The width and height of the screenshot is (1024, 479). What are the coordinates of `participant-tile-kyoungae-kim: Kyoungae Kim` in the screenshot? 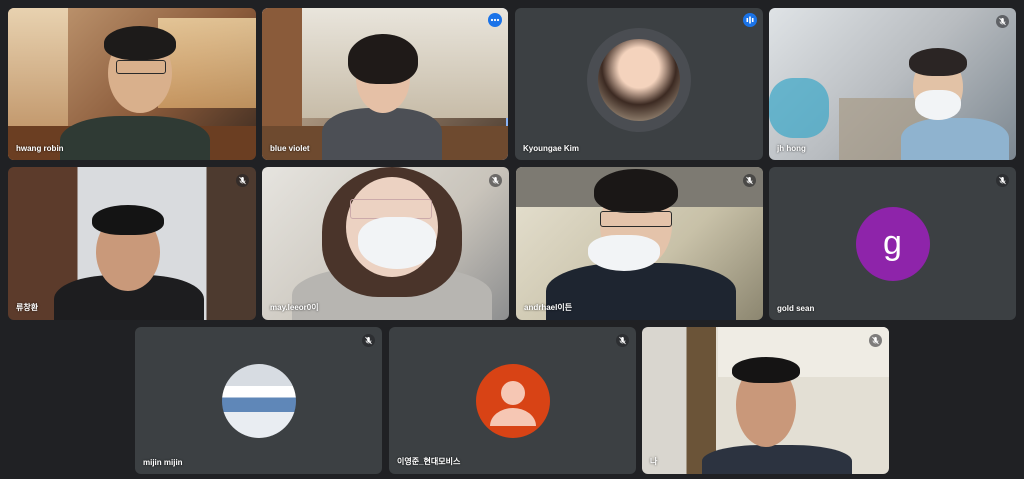 It's located at (639, 84).